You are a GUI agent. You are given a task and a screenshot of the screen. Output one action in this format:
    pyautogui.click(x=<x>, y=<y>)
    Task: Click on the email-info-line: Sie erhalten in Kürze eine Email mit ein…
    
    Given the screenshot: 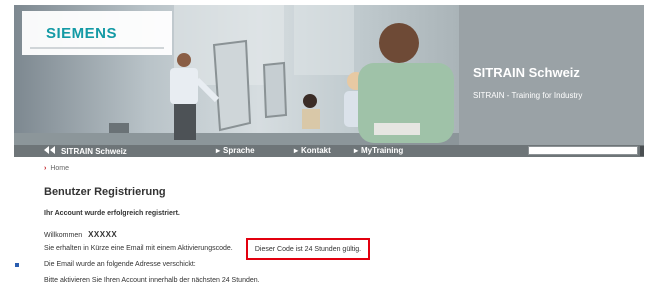 What is the action you would take?
    pyautogui.click(x=138, y=248)
    